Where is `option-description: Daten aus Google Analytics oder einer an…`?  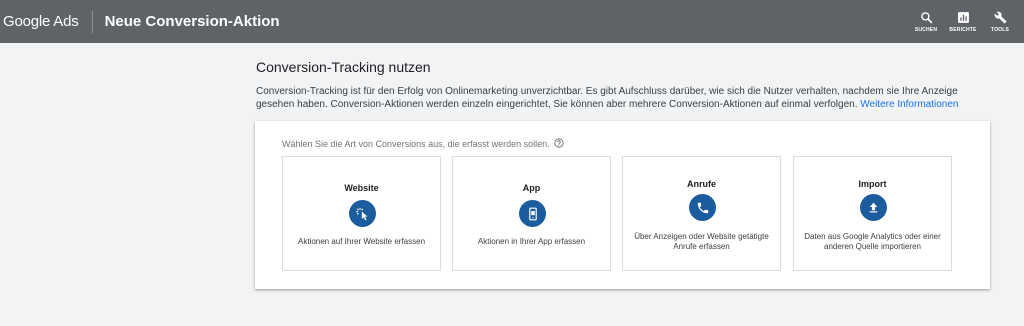
option-description: Daten aus Google Analytics oder einer an… is located at coordinates (872, 241).